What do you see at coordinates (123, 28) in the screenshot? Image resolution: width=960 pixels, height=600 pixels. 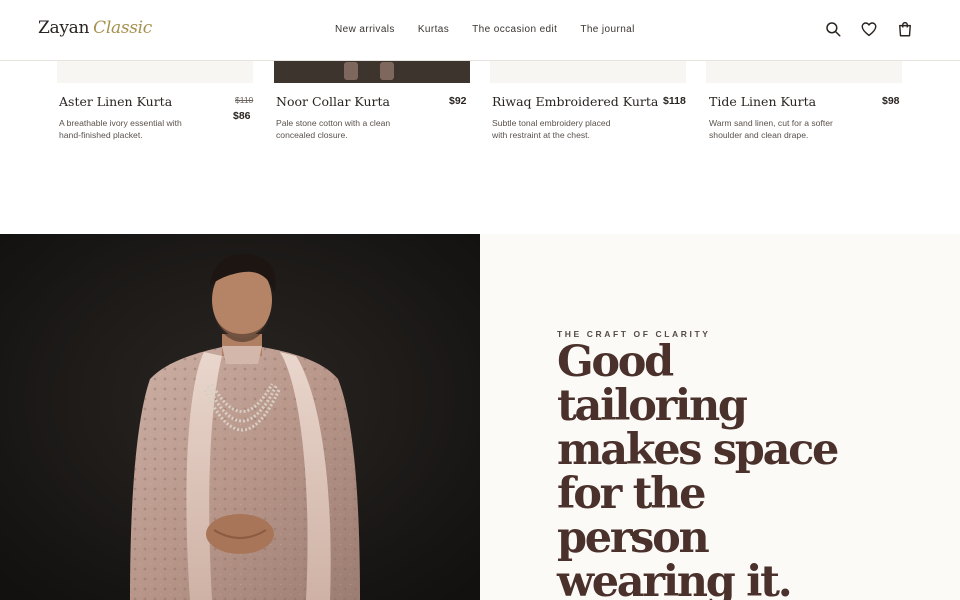 I see `brand-accent: Classic` at bounding box center [123, 28].